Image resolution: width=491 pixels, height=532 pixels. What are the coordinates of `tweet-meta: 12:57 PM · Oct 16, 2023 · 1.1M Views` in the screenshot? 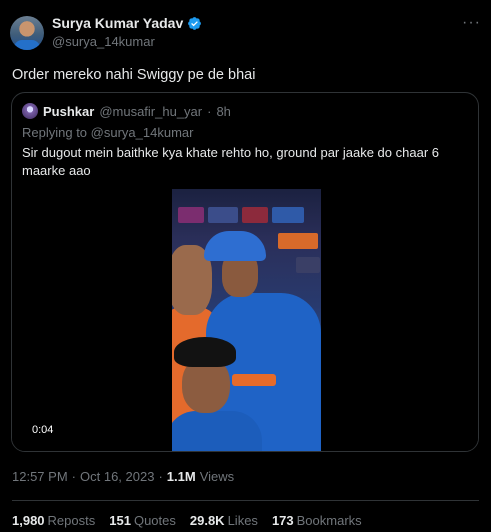 It's located at (123, 476).